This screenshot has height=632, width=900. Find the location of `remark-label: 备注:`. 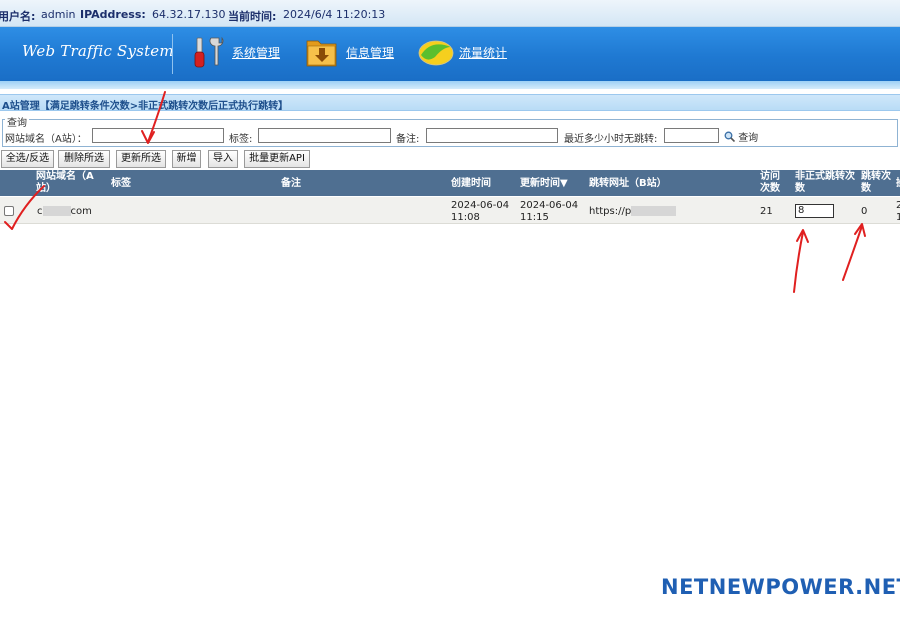

remark-label: 备注: is located at coordinates (408, 139).